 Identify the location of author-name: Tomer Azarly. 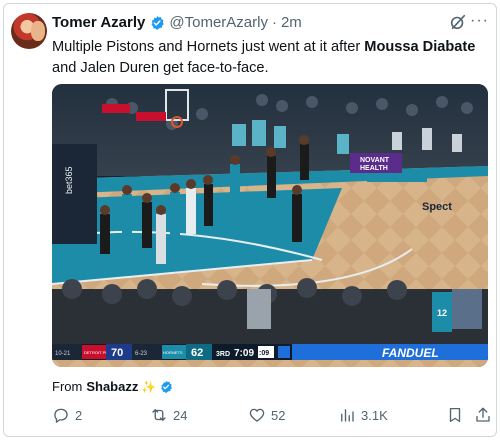
(98, 22).